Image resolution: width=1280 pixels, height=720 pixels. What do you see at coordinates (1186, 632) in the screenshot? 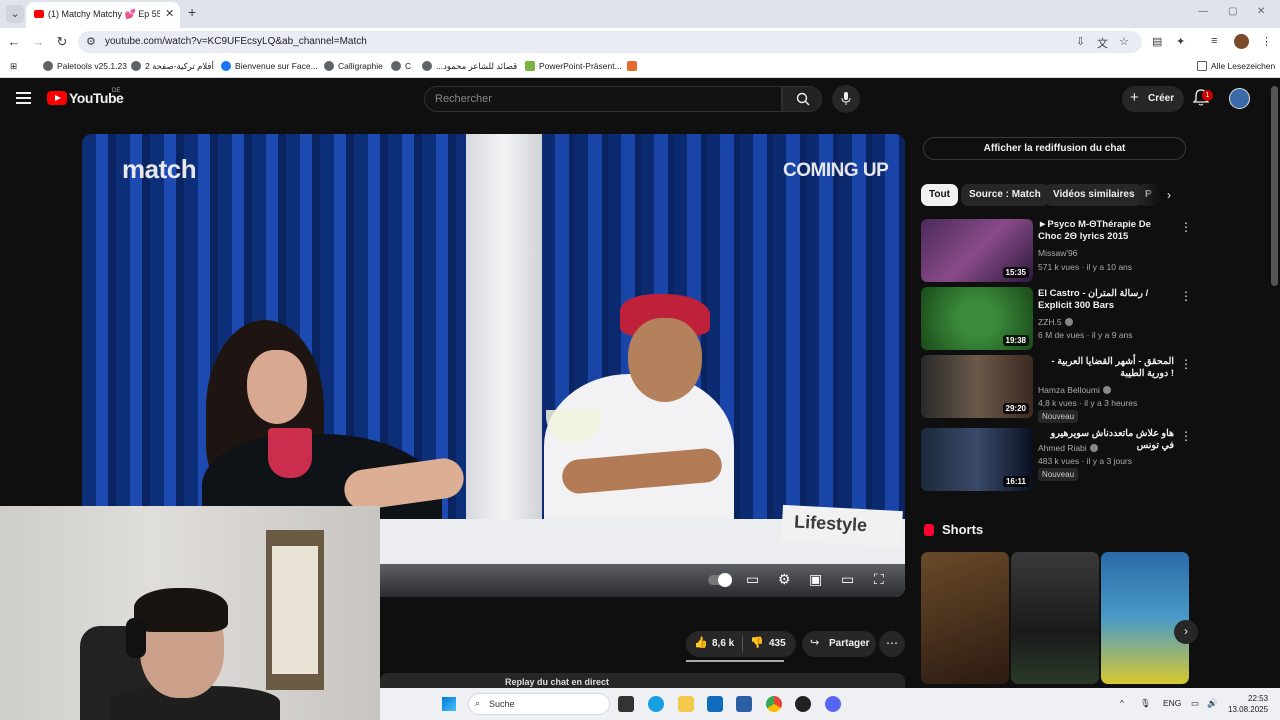
I see `shorts-next-button: ›` at bounding box center [1186, 632].